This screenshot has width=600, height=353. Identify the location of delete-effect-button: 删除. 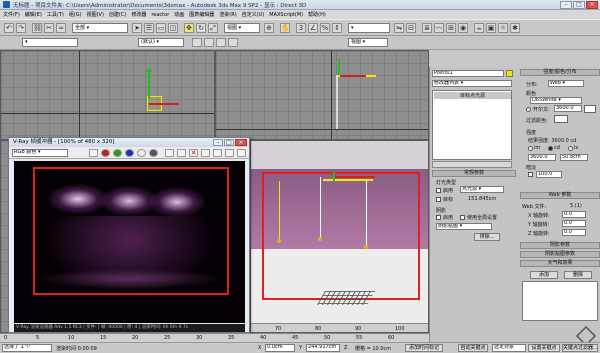
(578, 275).